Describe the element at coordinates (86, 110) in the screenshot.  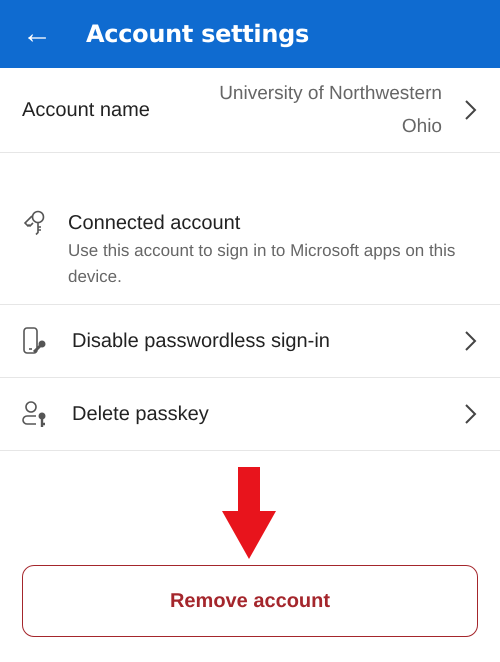
I see `account-name-label: Account name` at that location.